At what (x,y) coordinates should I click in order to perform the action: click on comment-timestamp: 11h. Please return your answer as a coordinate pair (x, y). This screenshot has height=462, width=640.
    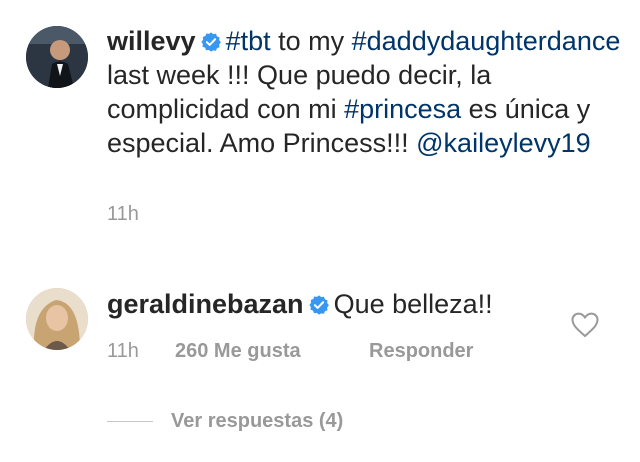
    Looking at the image, I should click on (123, 351).